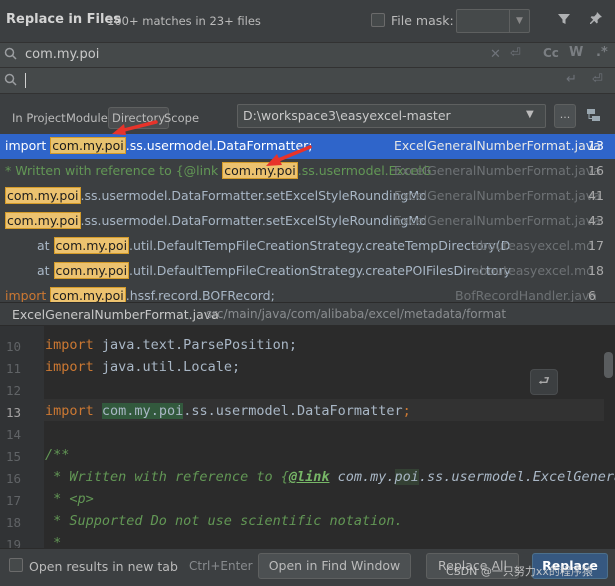 The height and width of the screenshot is (586, 615). What do you see at coordinates (596, 270) in the screenshot?
I see `result-line: 18` at bounding box center [596, 270].